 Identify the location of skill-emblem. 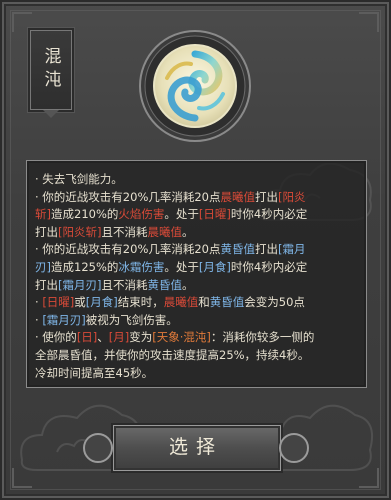
(195, 86).